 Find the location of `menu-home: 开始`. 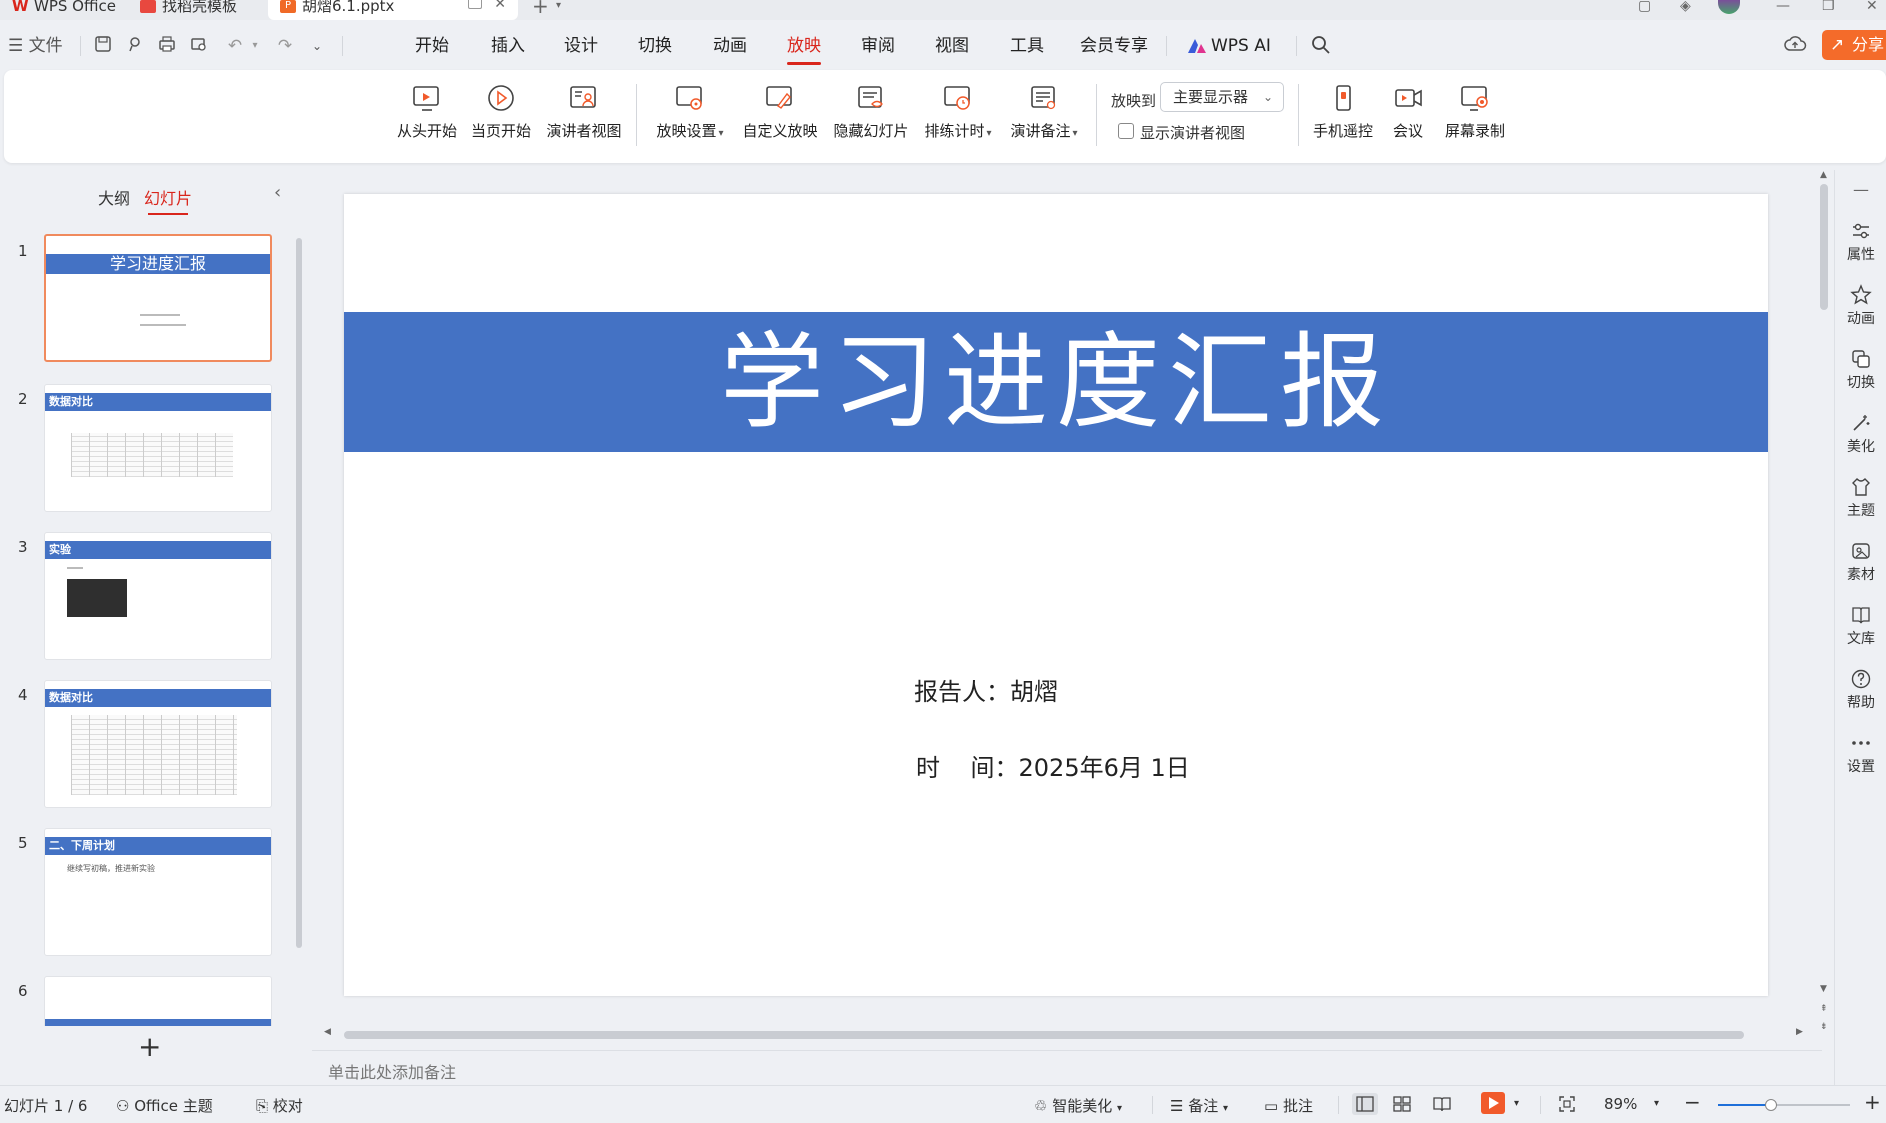

menu-home: 开始 is located at coordinates (432, 46).